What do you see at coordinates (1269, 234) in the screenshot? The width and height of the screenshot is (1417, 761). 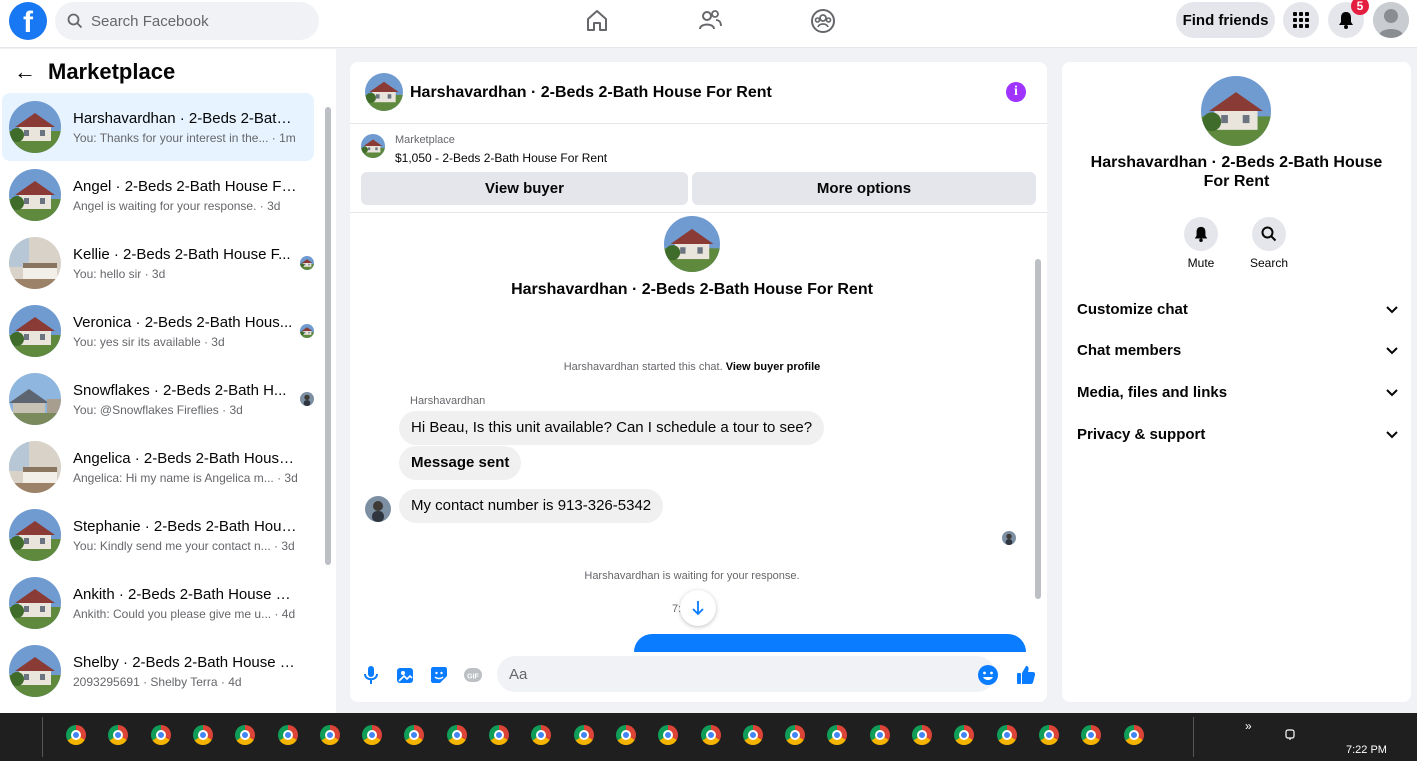 I see `search-chat-button` at bounding box center [1269, 234].